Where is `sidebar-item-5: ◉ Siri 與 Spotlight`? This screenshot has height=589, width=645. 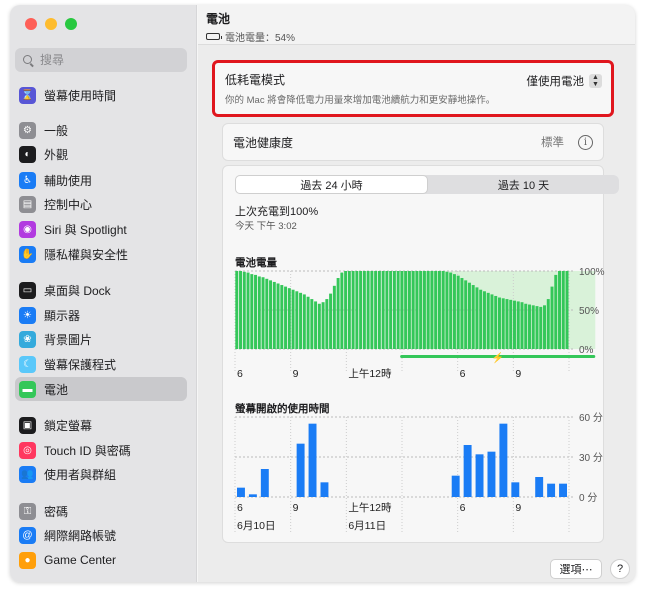
sidebar-item-5: ◉ Siri 與 Spotlight is located at coordinates (101, 229).